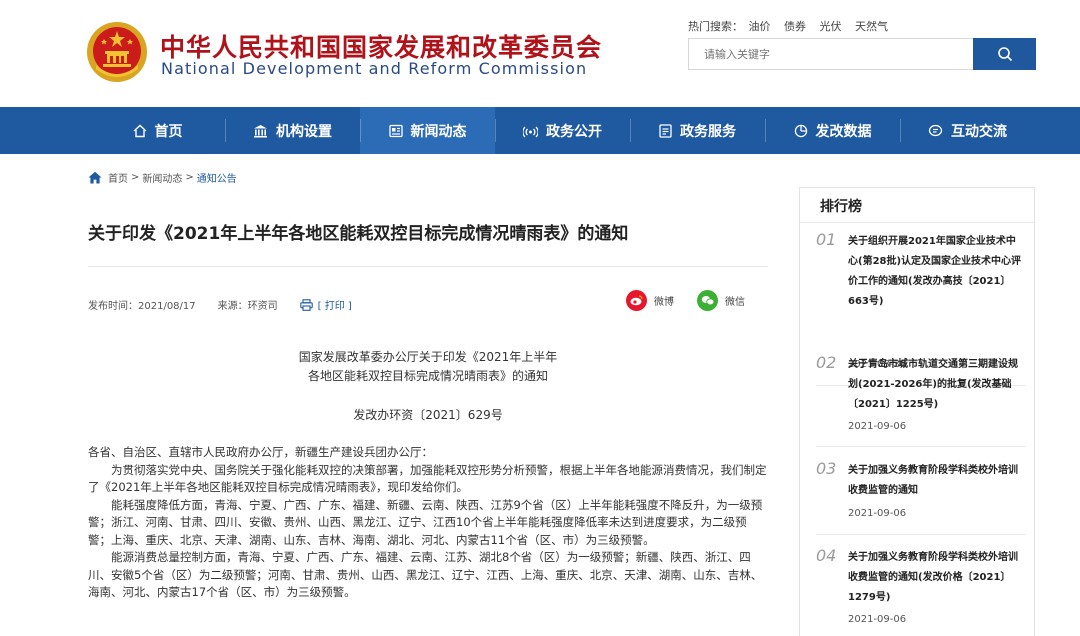 The image size is (1080, 636). I want to click on title-divider, so click(428, 266).